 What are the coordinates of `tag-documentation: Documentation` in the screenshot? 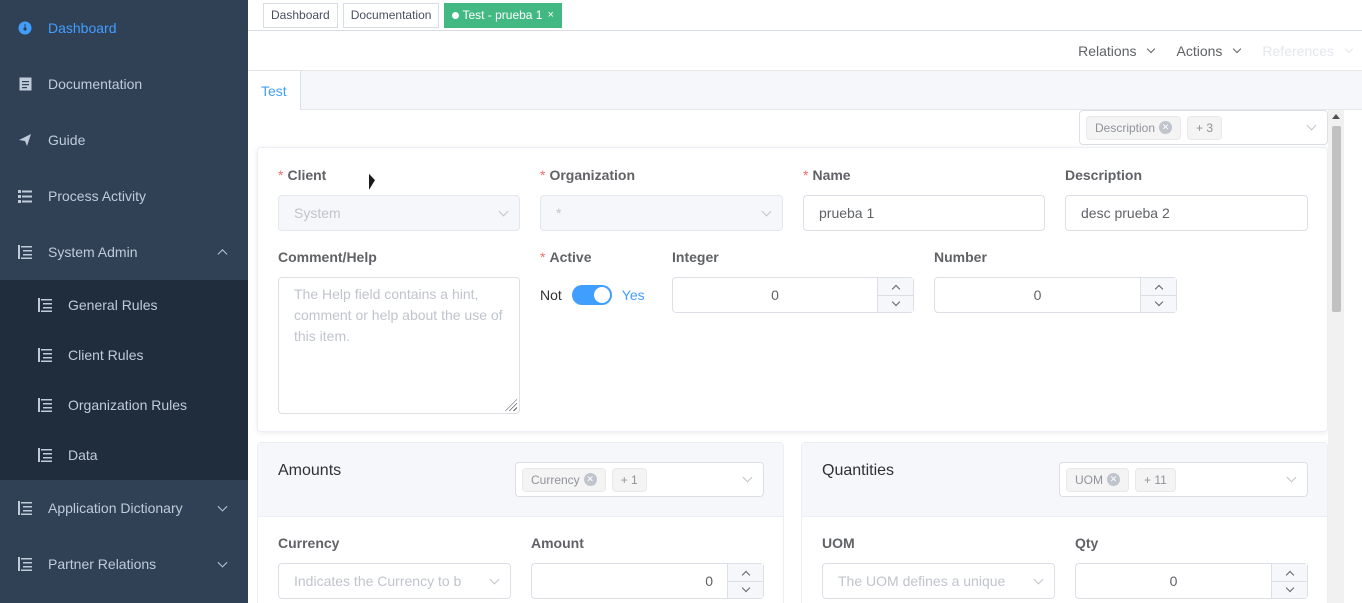 It's located at (391, 15).